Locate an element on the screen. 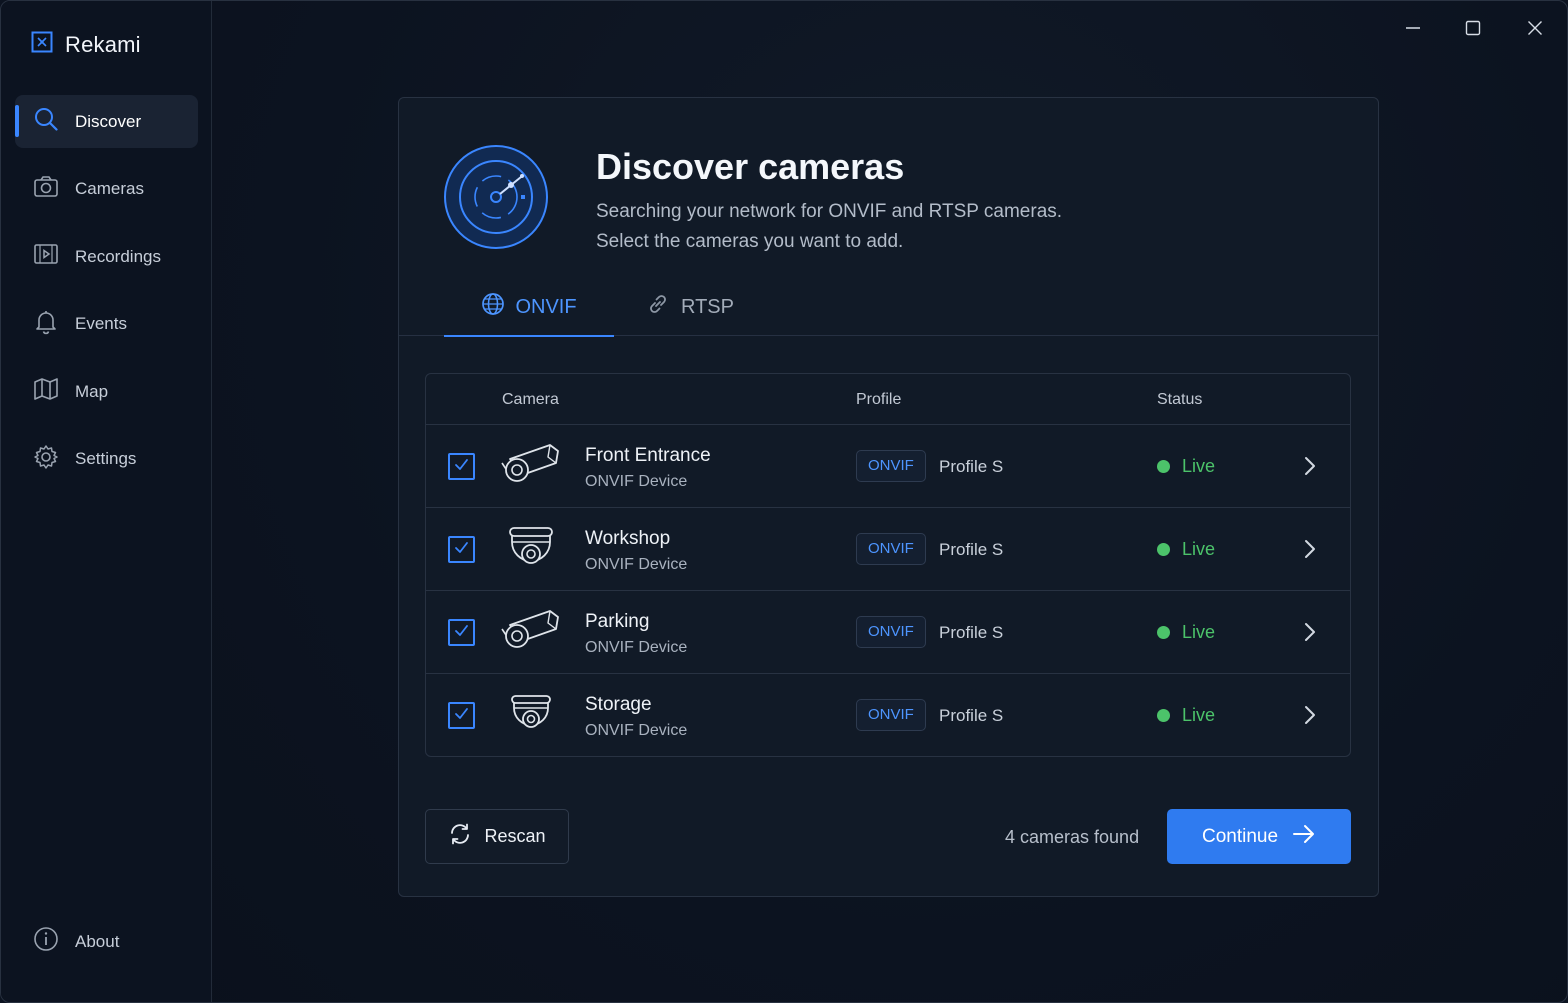 The height and width of the screenshot is (1003, 1568). sidebar-item-discover: Discover is located at coordinates (106, 121).